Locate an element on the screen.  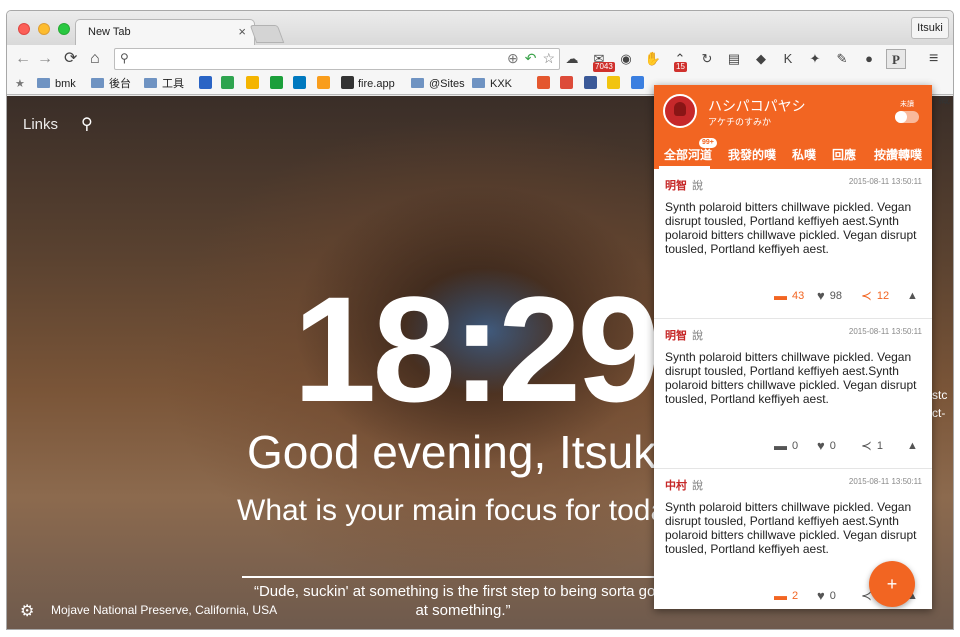
k-extension-icon: K is located at coordinates (788, 59).